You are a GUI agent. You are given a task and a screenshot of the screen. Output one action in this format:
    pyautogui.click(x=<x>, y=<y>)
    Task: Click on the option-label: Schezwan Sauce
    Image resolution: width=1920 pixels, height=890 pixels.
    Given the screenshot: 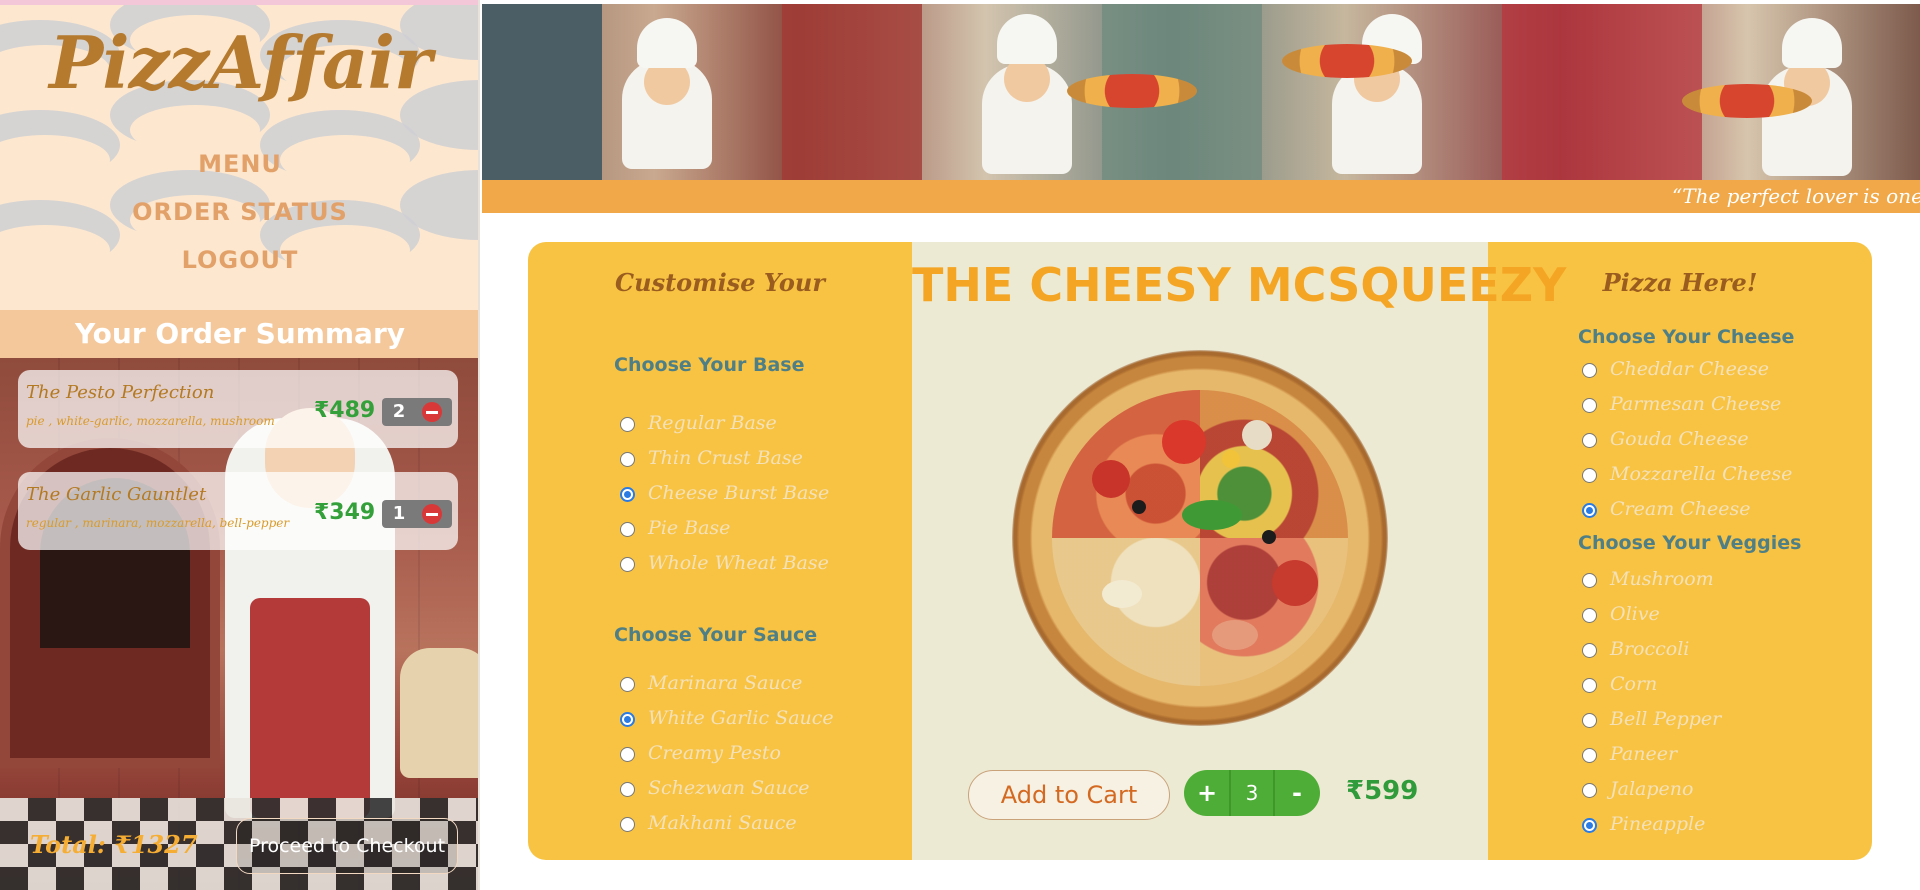 What is the action you would take?
    pyautogui.click(x=729, y=788)
    